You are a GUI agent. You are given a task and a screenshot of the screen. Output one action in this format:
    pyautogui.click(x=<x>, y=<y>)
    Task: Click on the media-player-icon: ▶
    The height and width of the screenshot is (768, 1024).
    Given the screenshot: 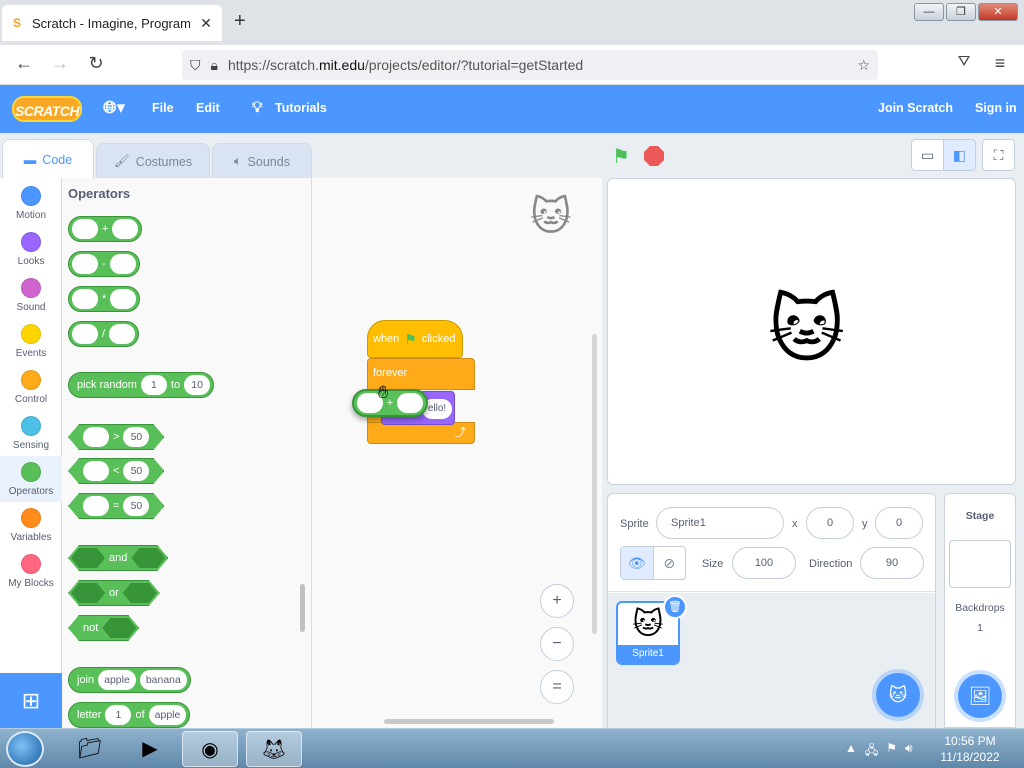 What is the action you would take?
    pyautogui.click(x=150, y=749)
    